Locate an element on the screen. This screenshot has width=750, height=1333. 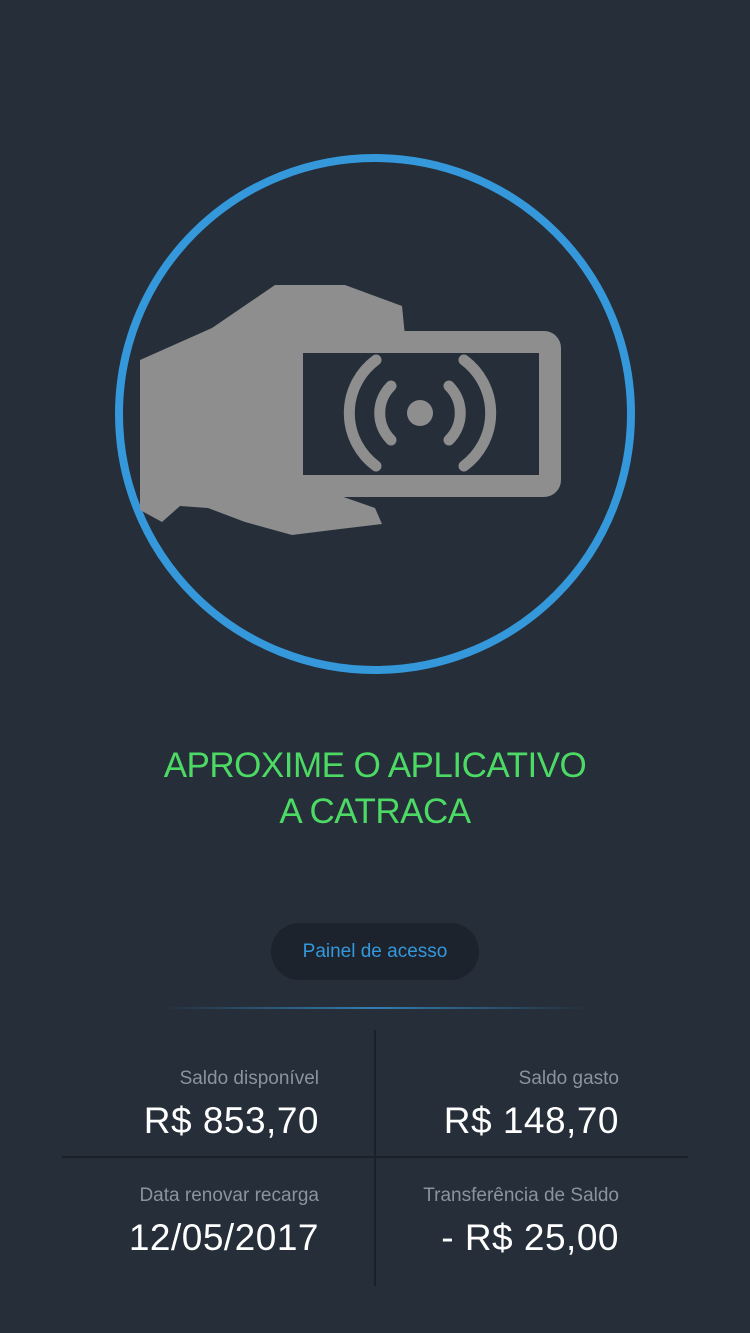
stat-label: Data renovar recarga is located at coordinates (229, 1195).